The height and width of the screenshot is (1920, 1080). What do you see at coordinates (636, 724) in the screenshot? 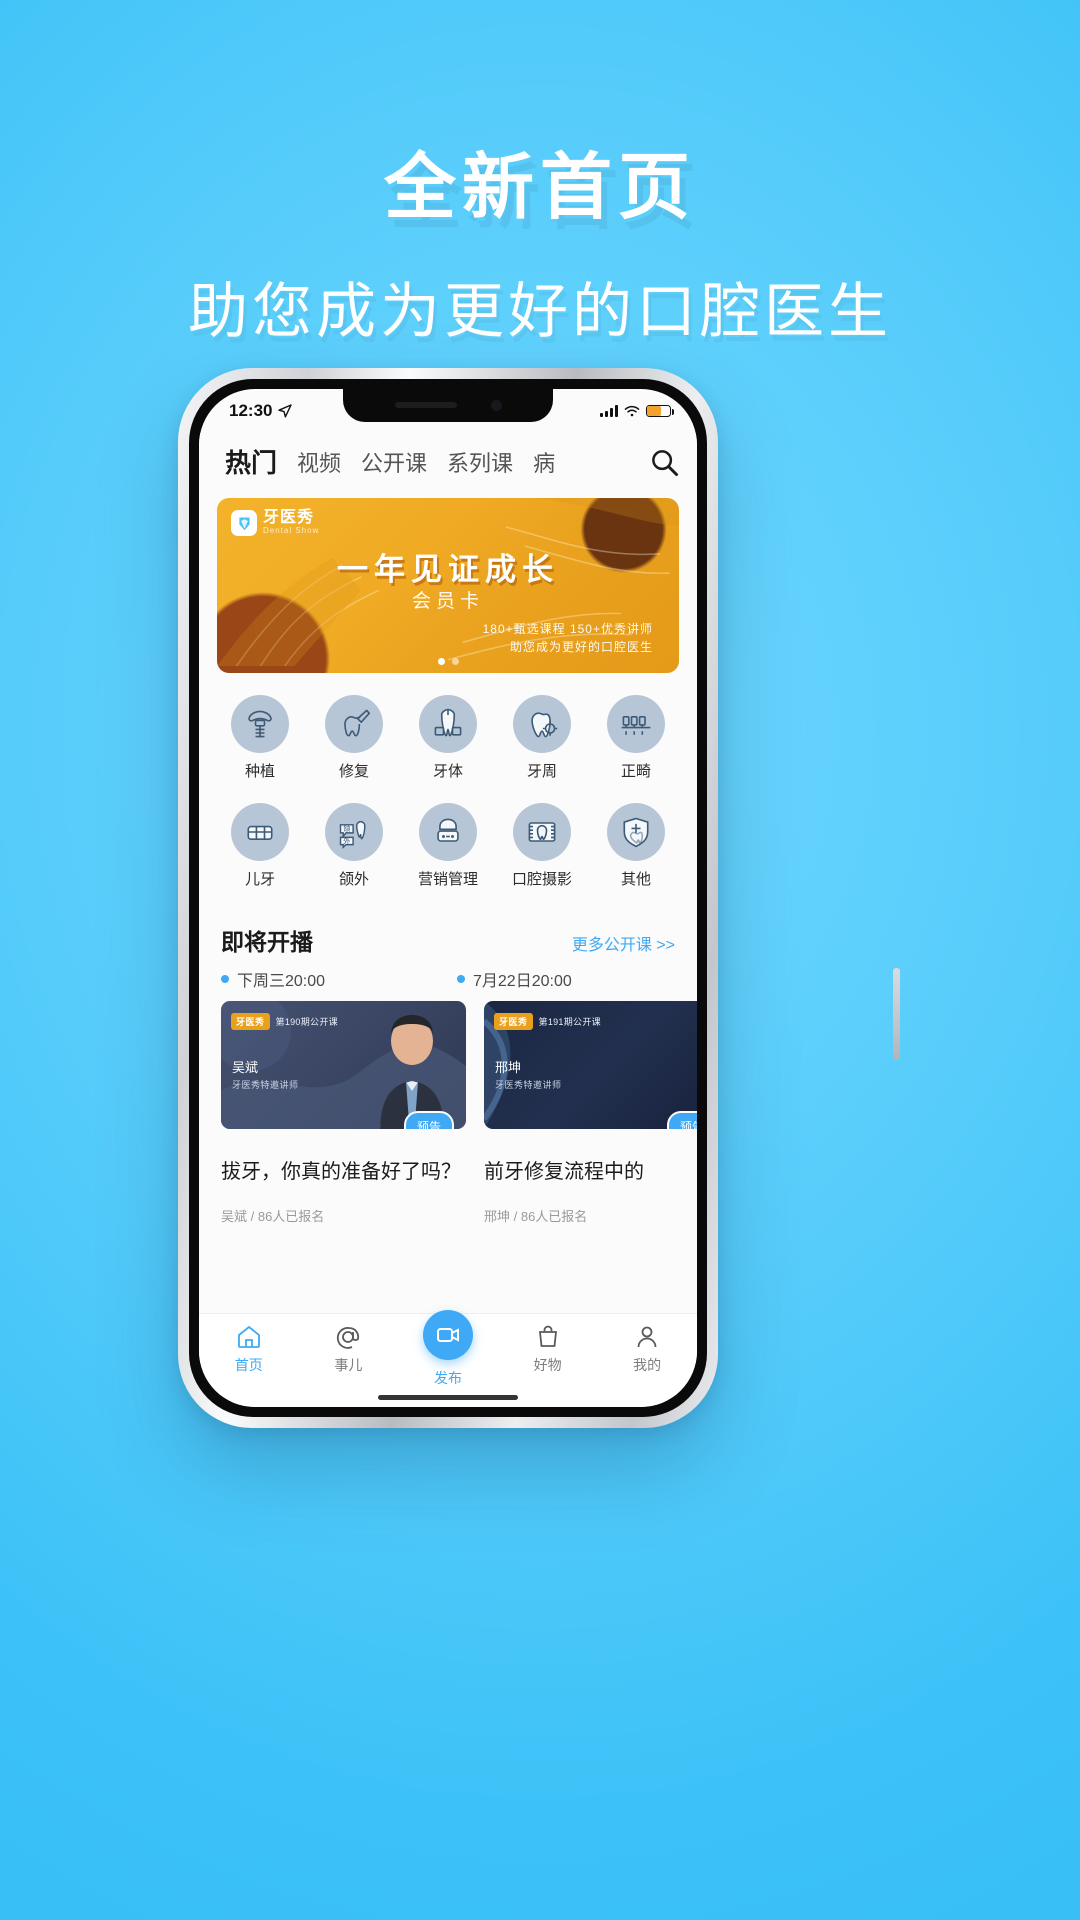
I see `braces-icon` at bounding box center [636, 724].